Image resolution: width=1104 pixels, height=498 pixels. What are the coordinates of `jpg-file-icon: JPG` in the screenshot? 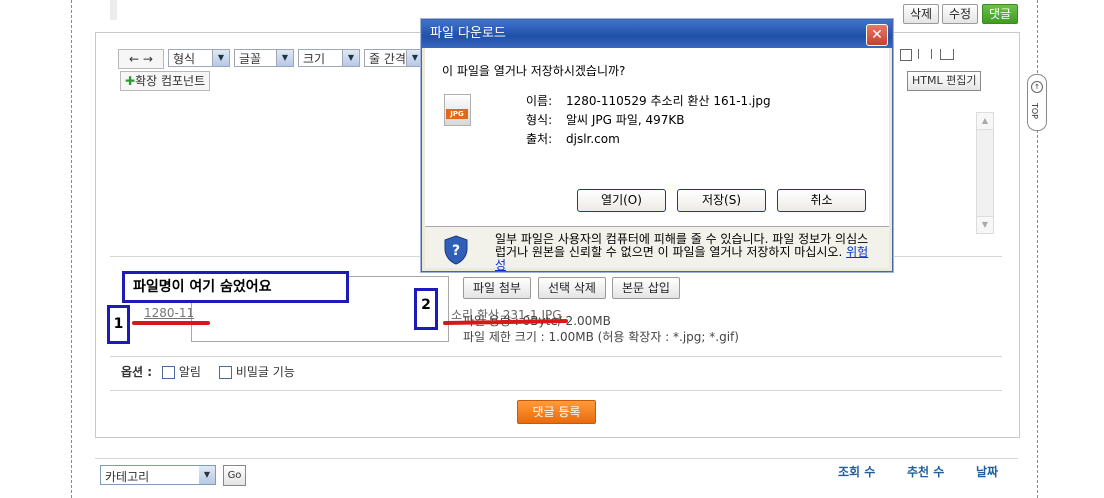 It's located at (457, 110).